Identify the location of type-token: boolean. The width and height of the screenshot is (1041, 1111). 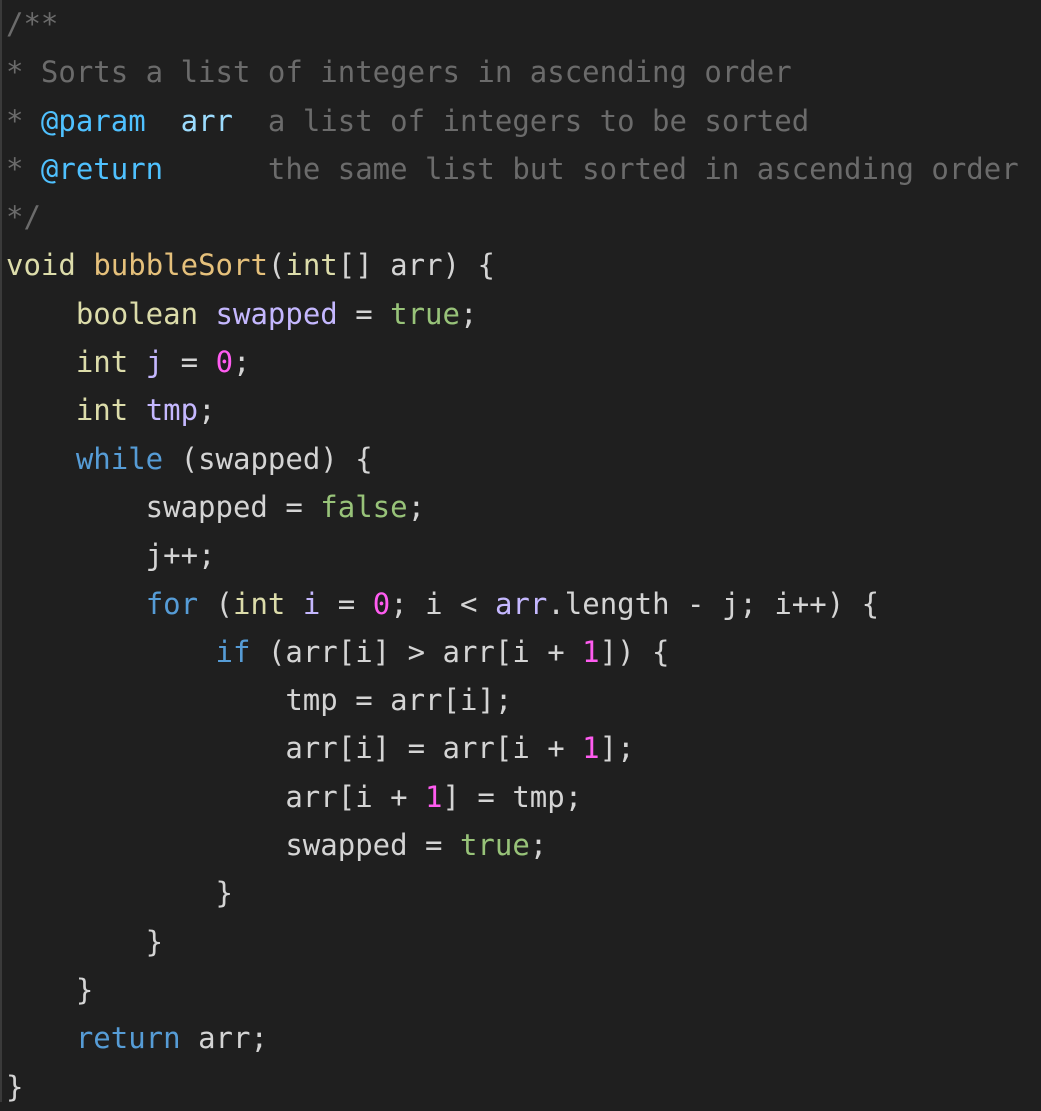
(137, 313).